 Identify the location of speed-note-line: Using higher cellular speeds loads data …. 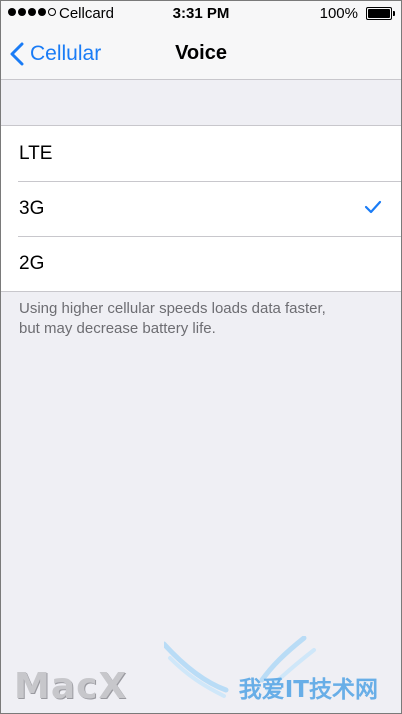
(172, 308).